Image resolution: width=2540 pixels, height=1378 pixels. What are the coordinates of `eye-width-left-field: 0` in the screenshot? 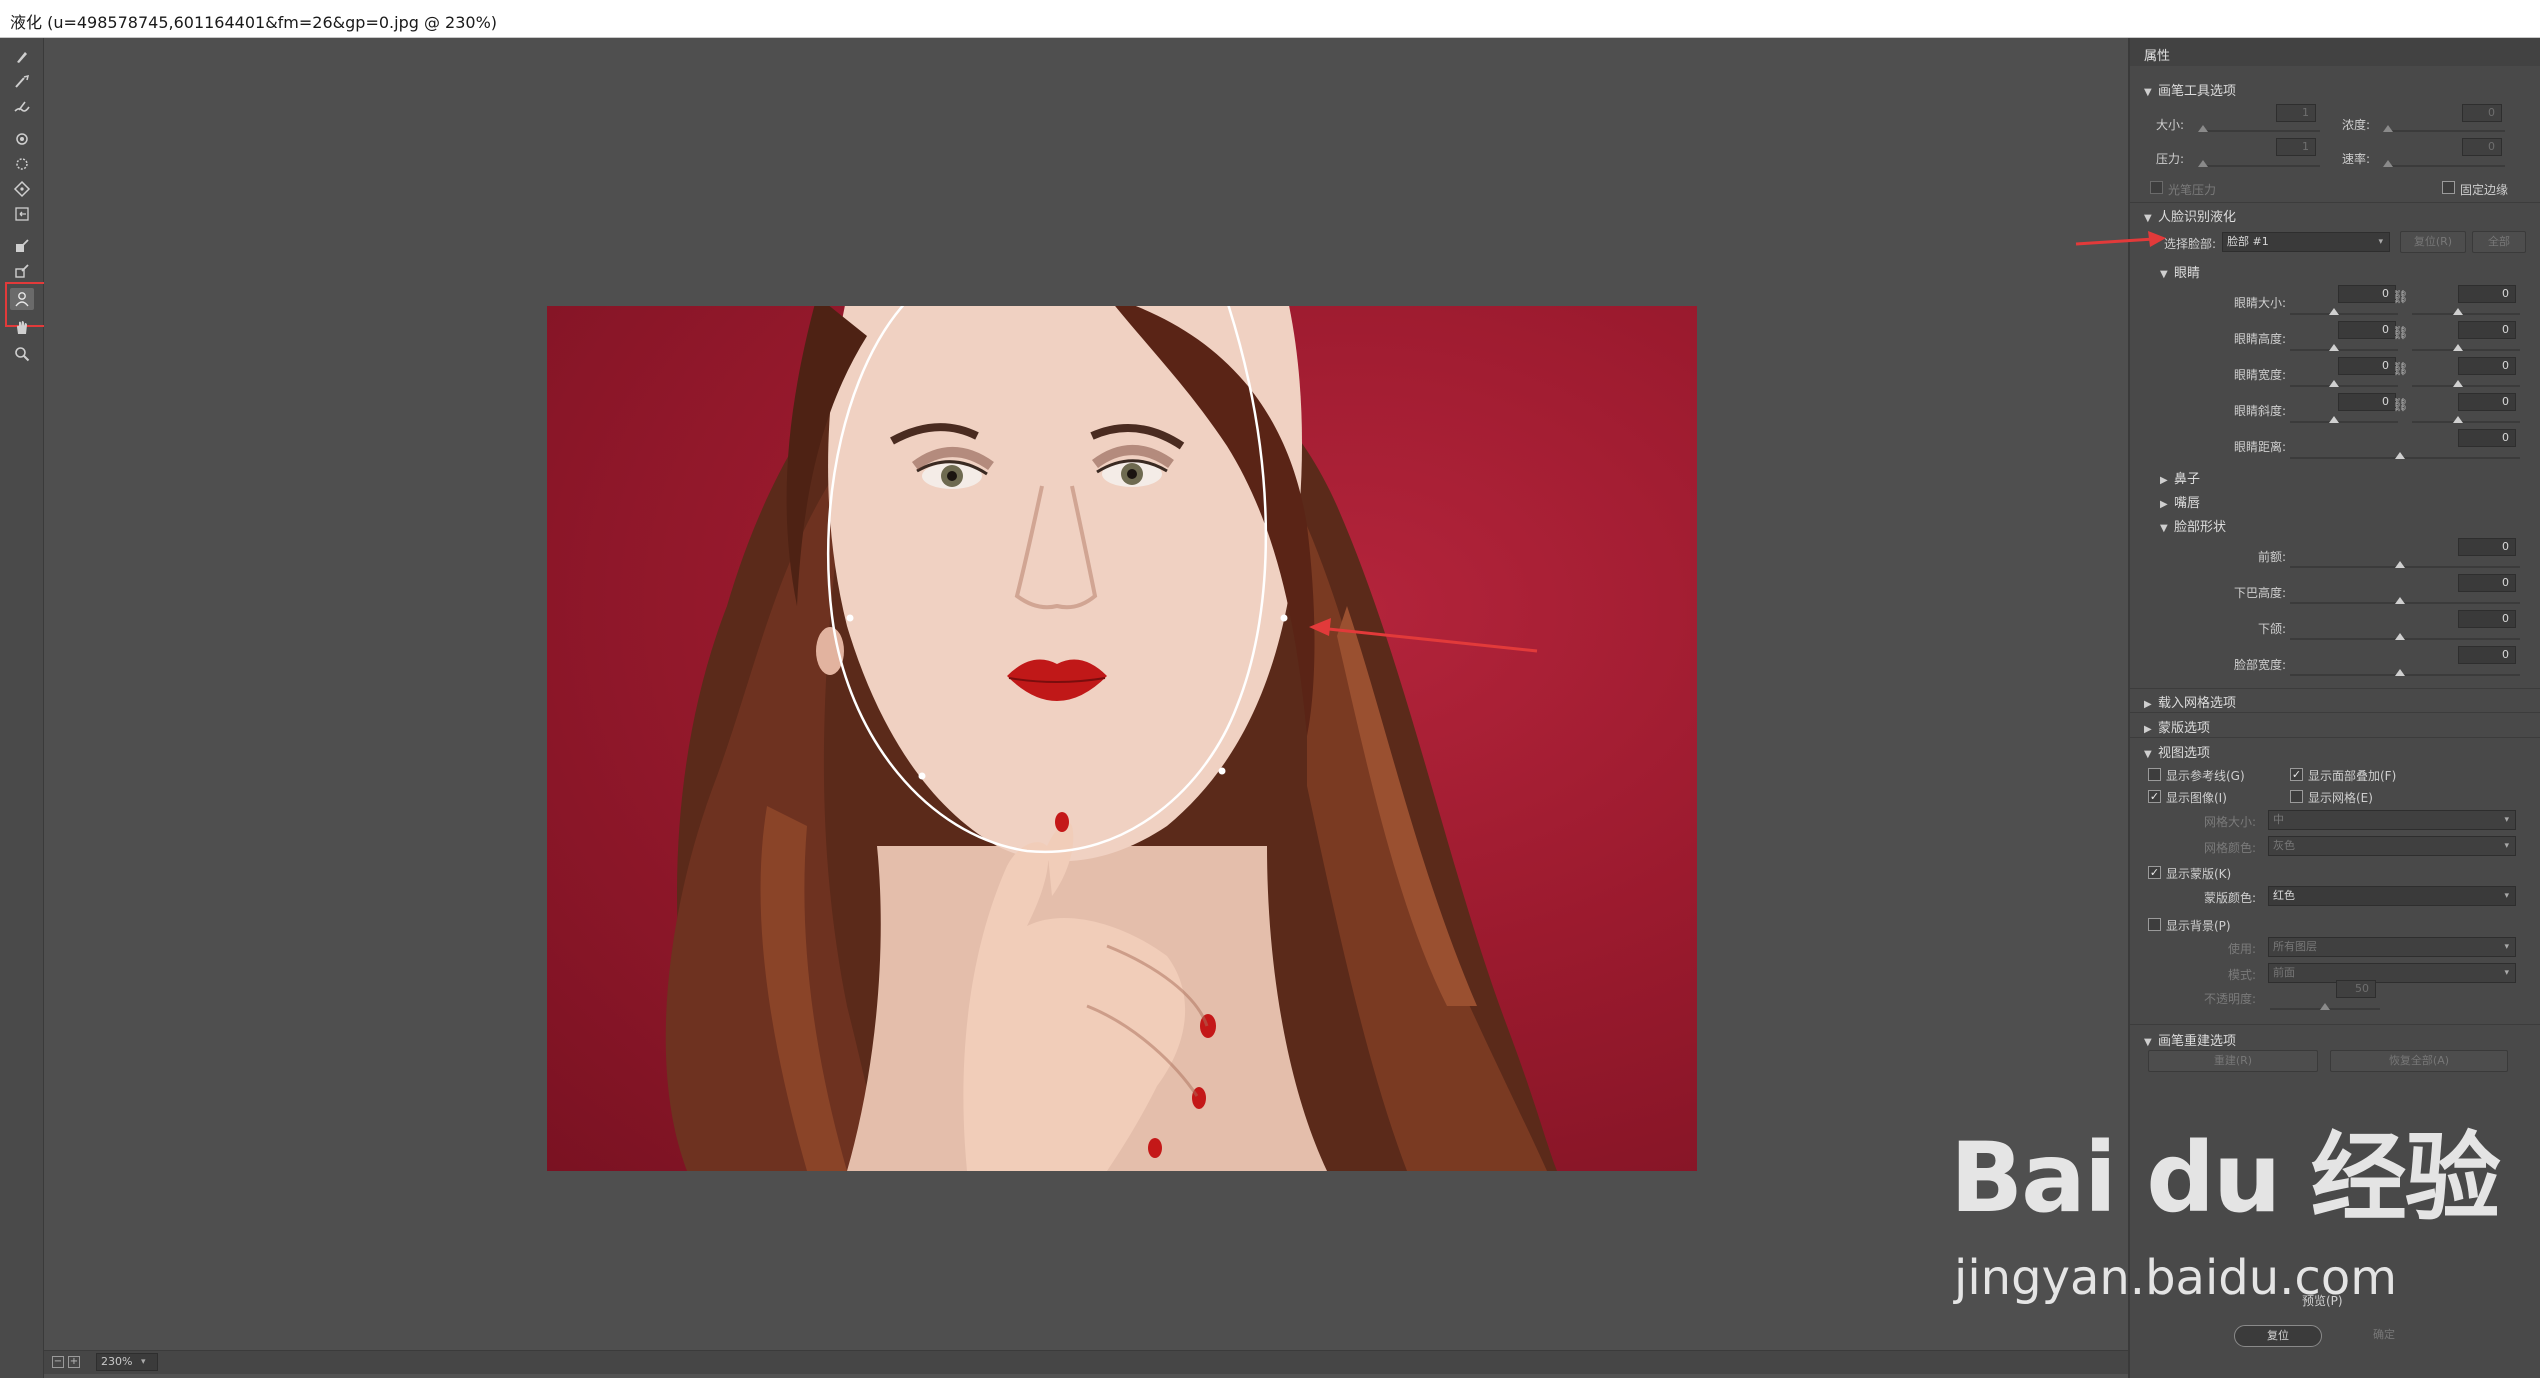 It's located at (2367, 366).